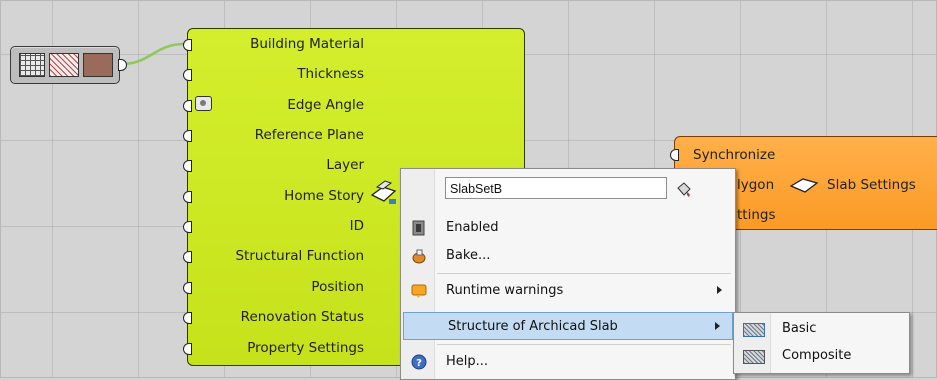 Image resolution: width=937 pixels, height=380 pixels. I want to click on edge-angle-param-icon, so click(203, 103).